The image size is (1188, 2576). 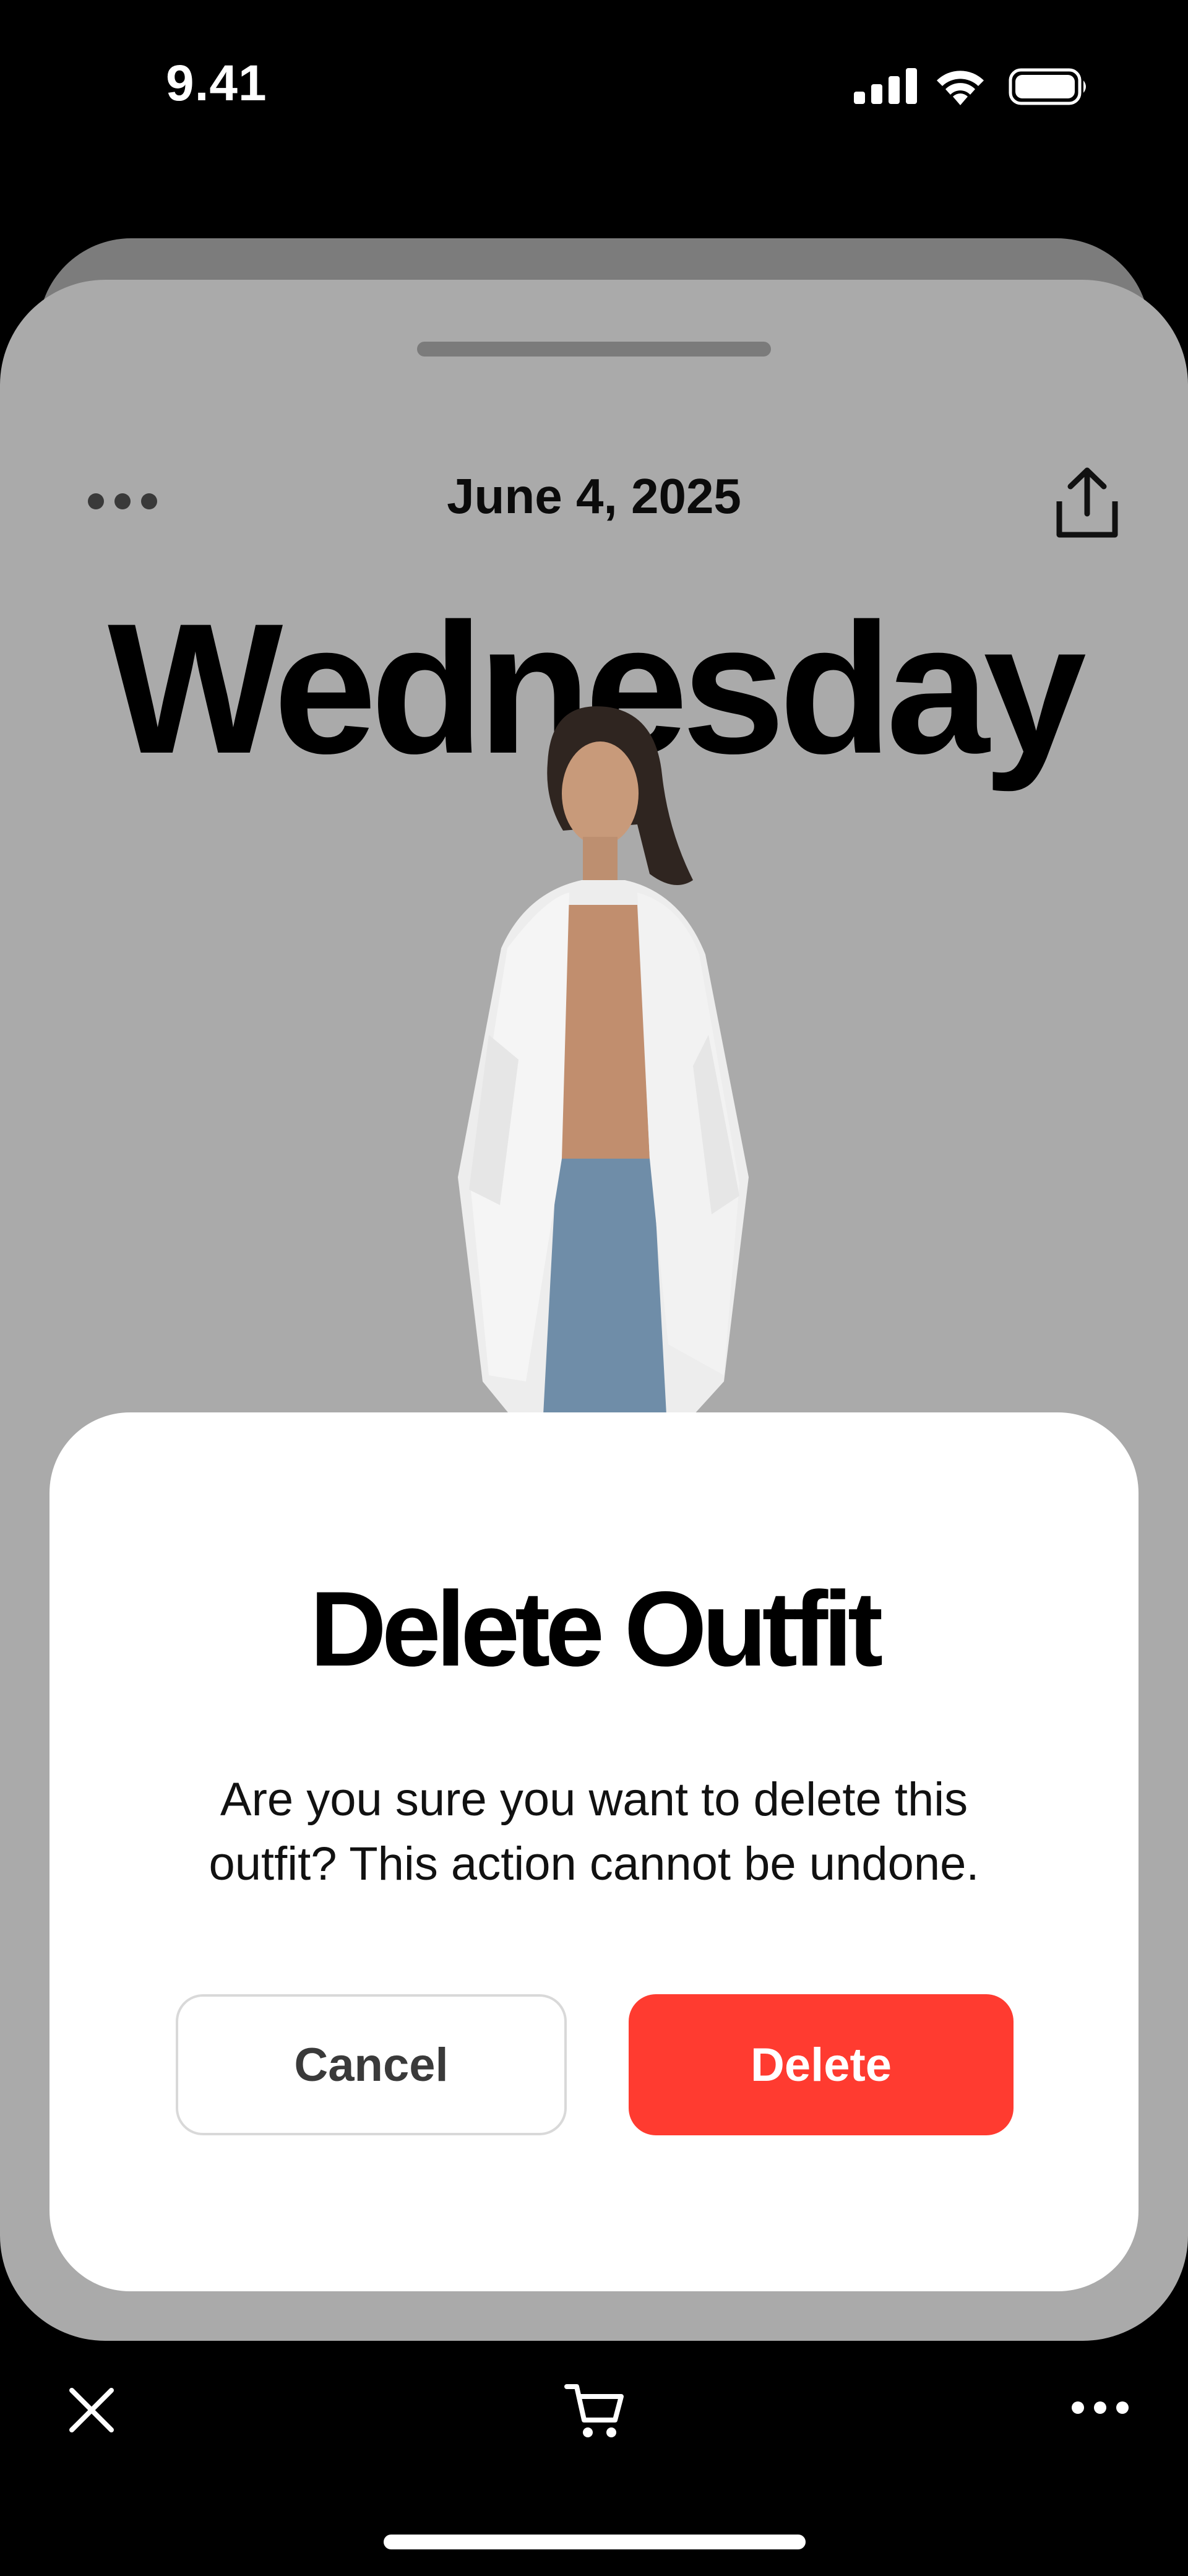 I want to click on dialog-title: Delete Outfit, so click(x=596, y=1629).